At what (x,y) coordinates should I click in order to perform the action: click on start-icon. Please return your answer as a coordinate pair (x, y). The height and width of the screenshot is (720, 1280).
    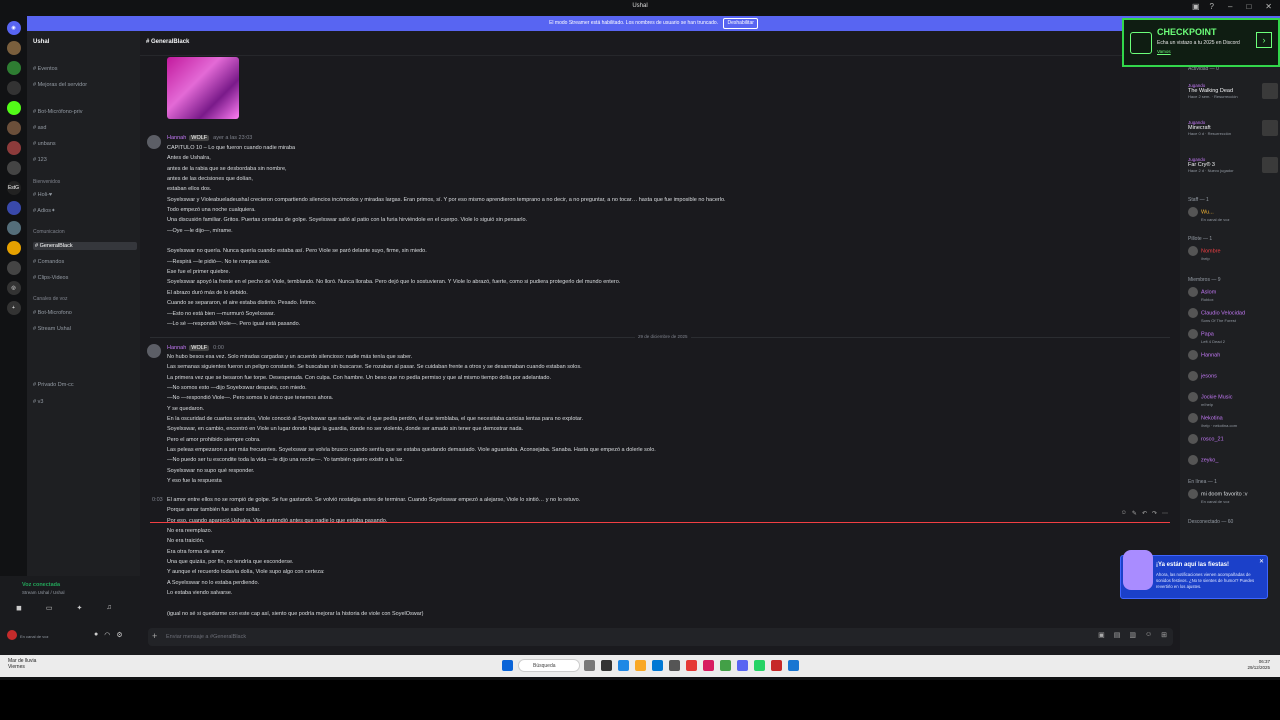
    Looking at the image, I should click on (507, 665).